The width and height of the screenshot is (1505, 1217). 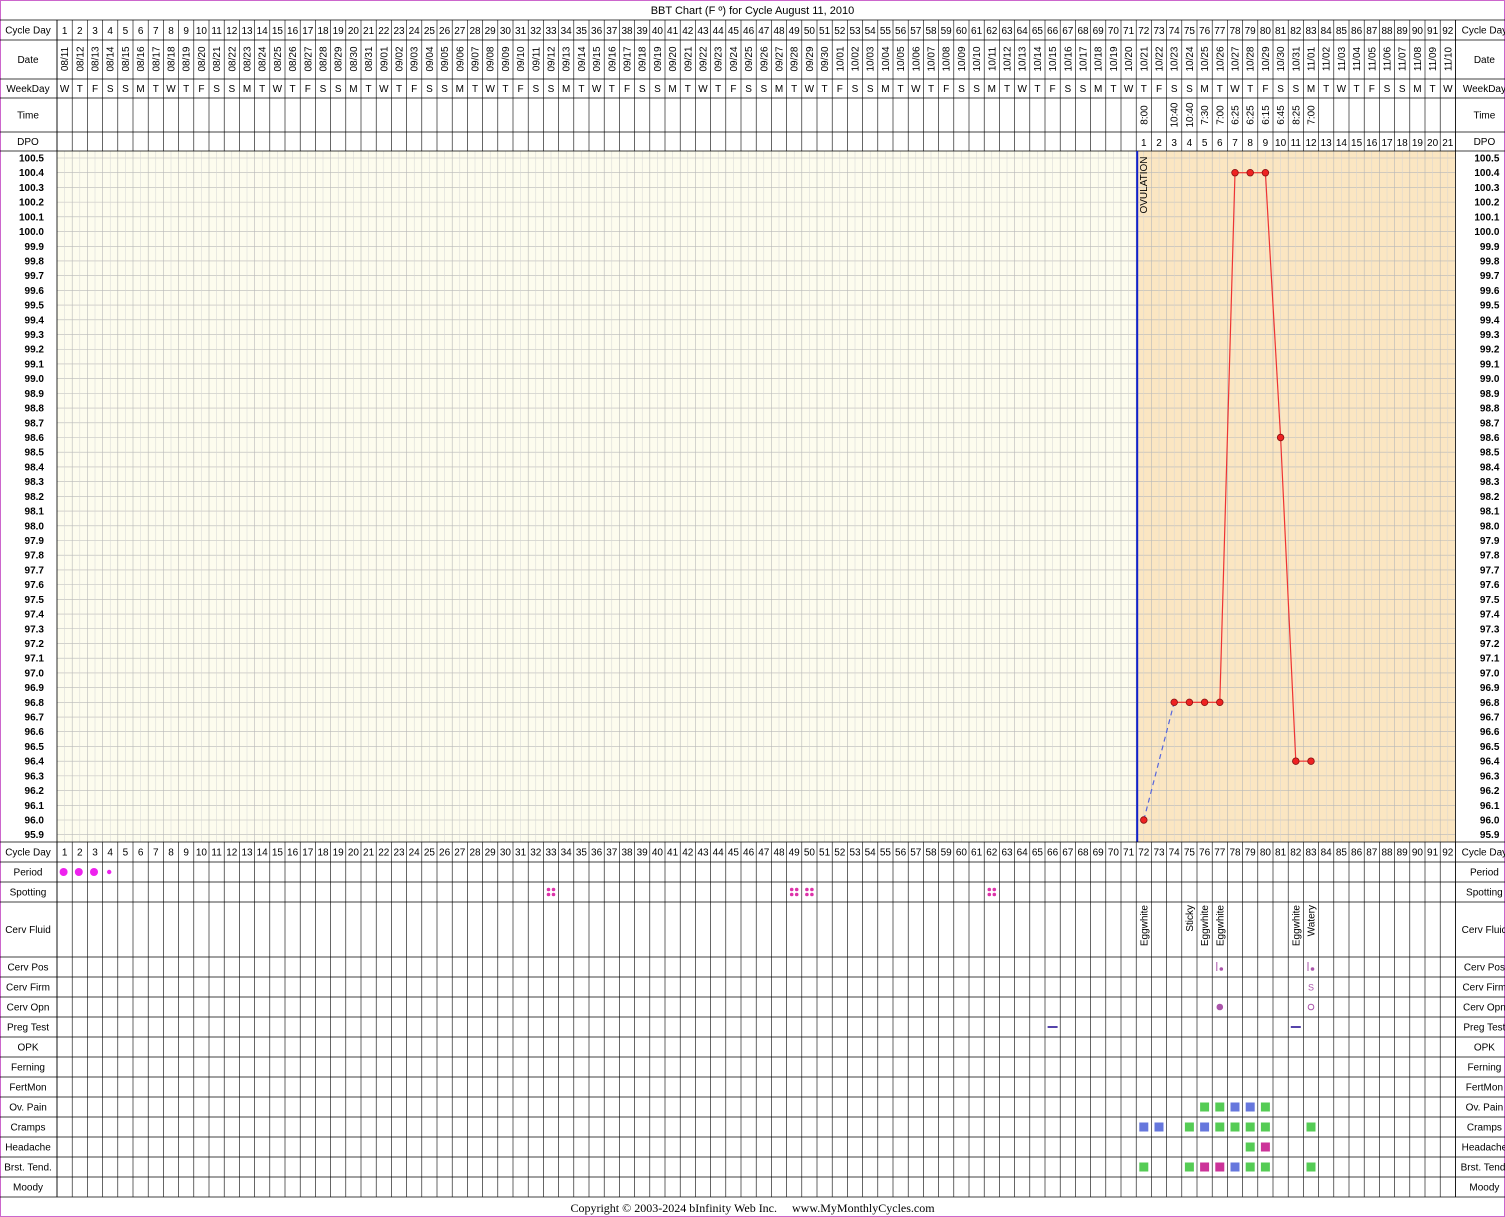 What do you see at coordinates (1327, 58) in the screenshot?
I see `date-label: 11/02` at bounding box center [1327, 58].